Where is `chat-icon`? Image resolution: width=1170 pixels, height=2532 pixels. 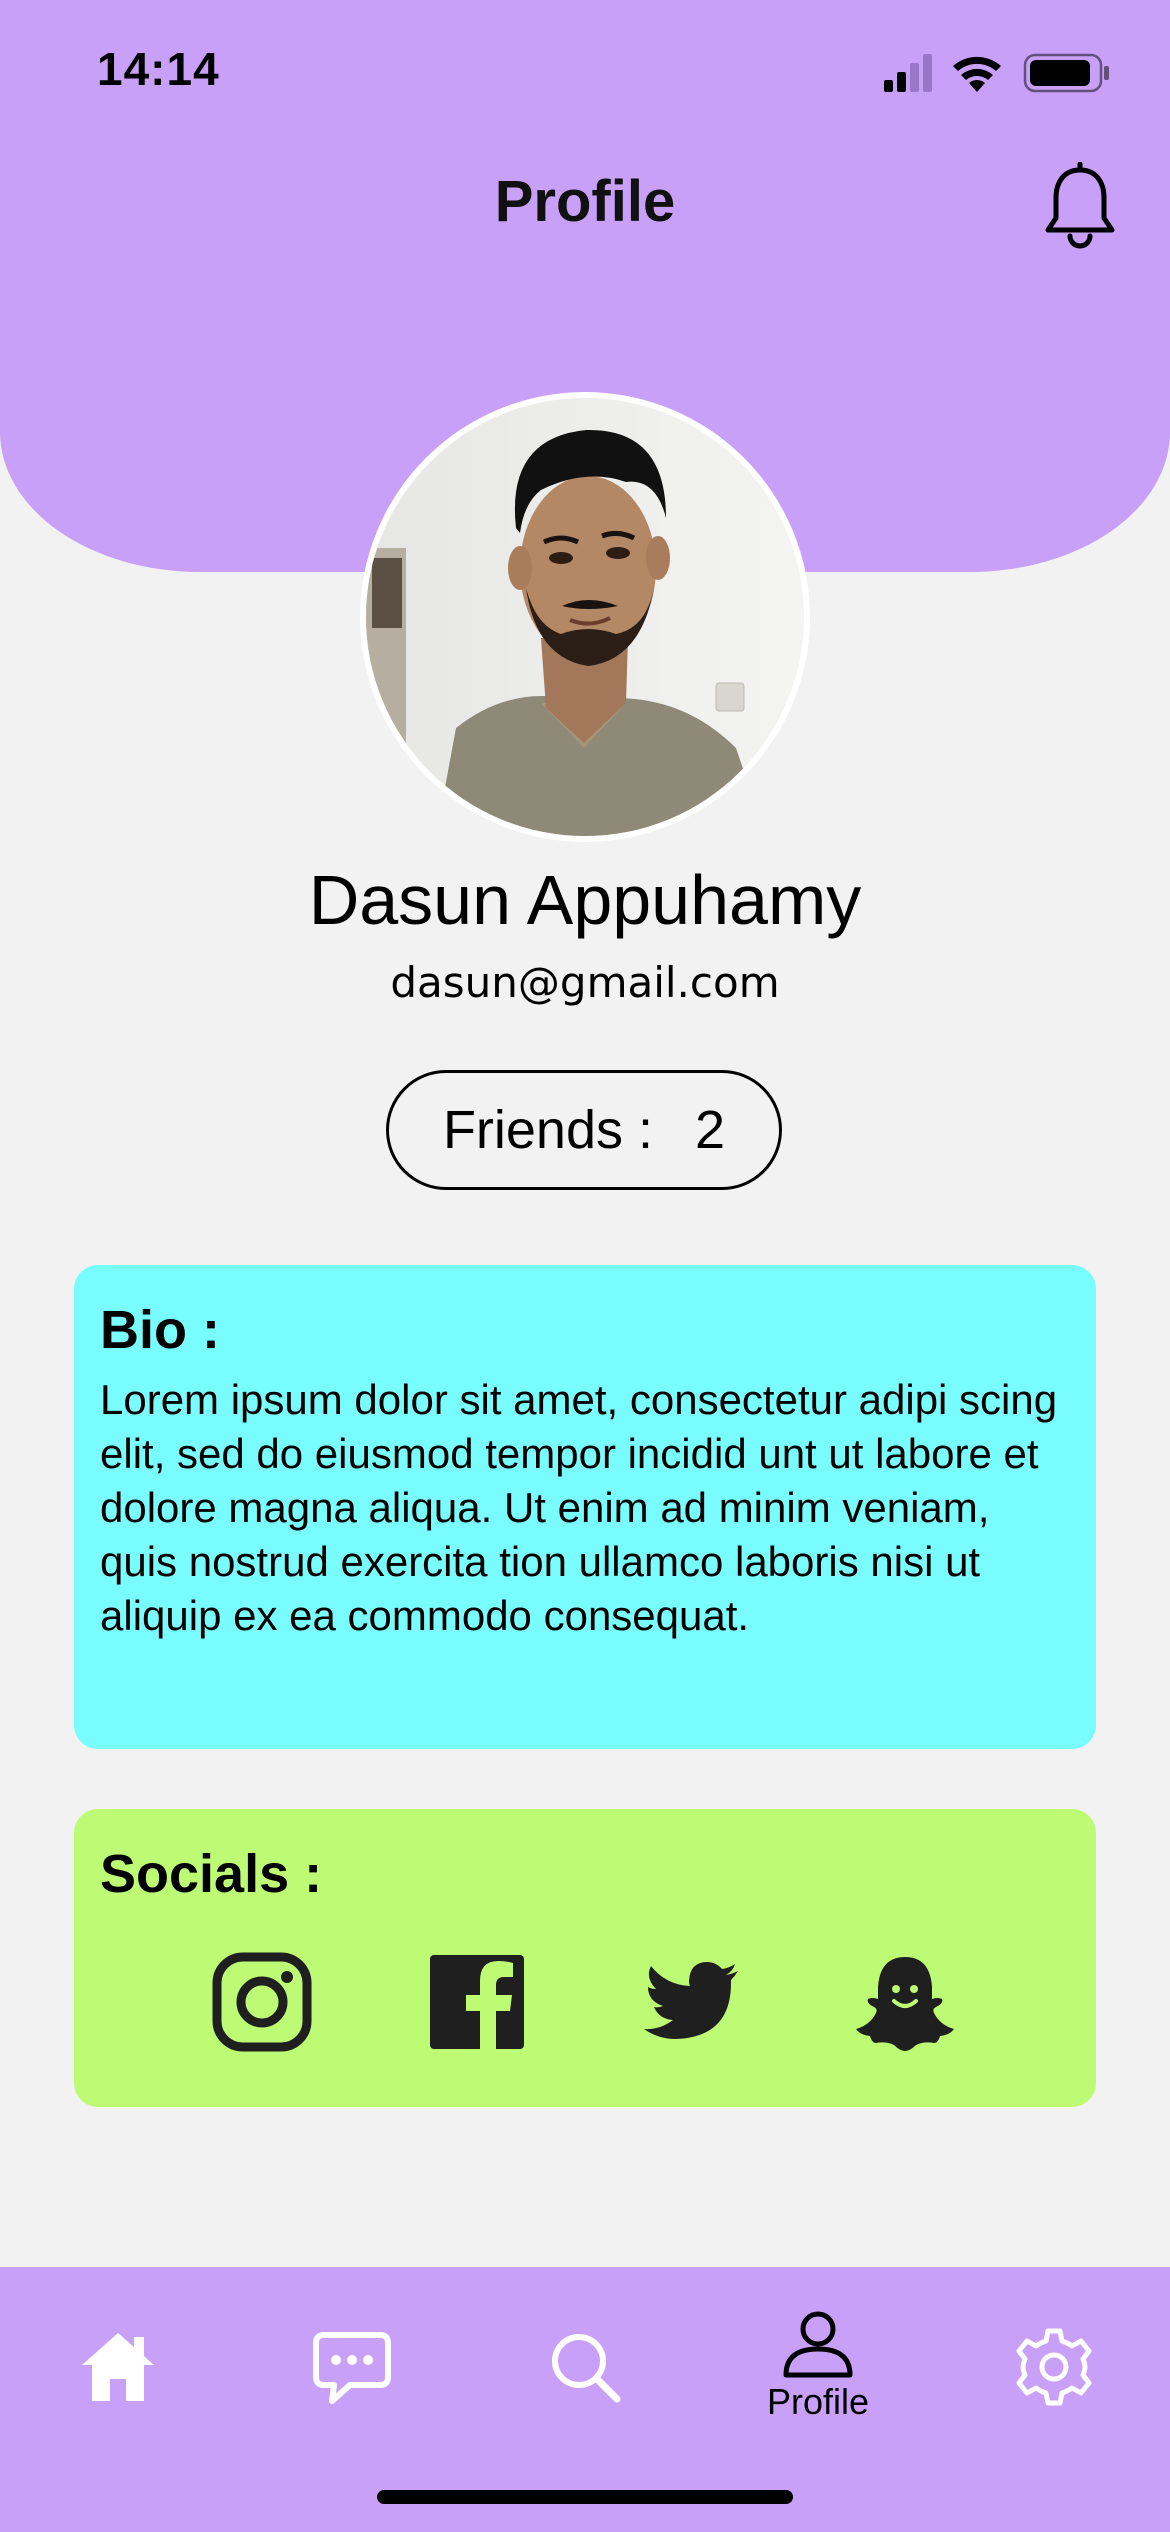
chat-icon is located at coordinates (352, 2368).